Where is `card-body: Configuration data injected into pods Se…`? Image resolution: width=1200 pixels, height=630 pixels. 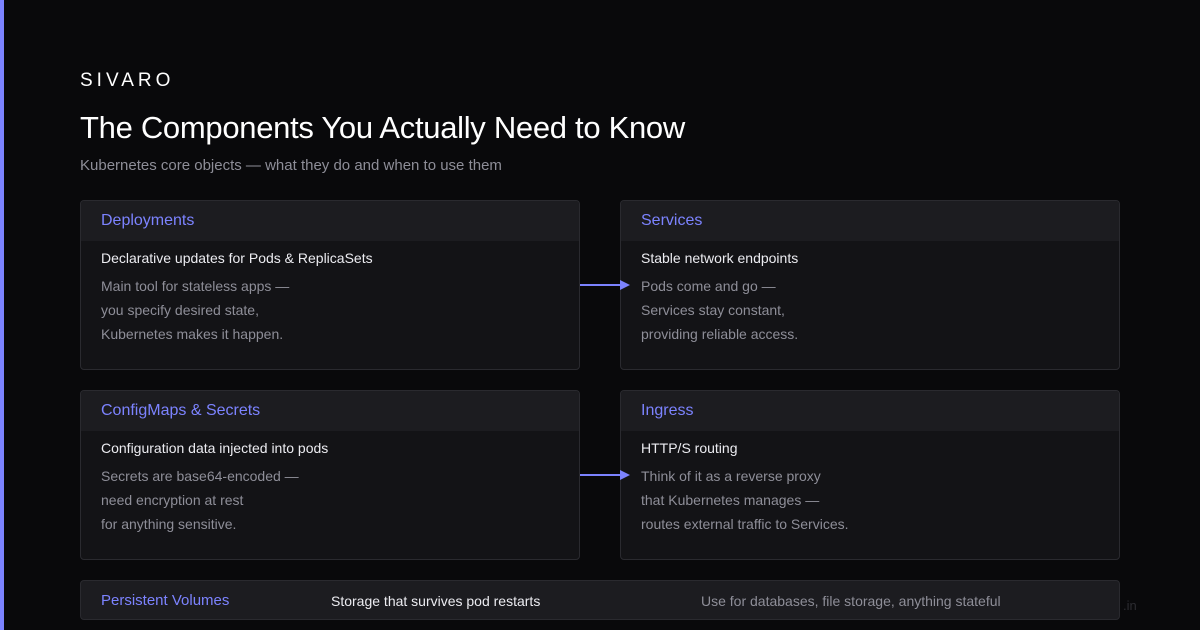
card-body: Configuration data injected into pods Se… is located at coordinates (330, 483).